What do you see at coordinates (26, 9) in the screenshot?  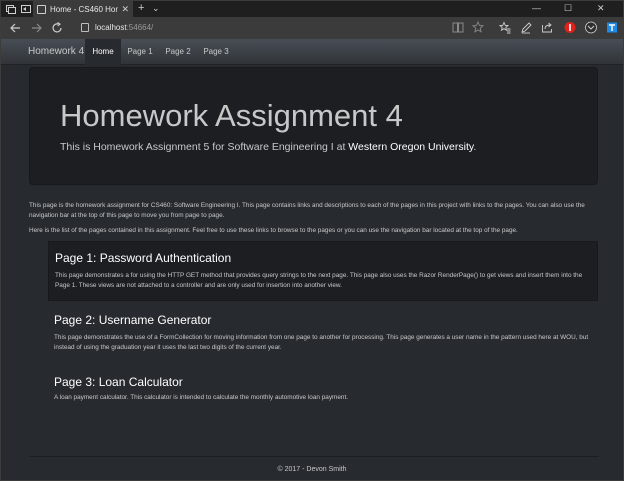 I see `tabs-aside-icon` at bounding box center [26, 9].